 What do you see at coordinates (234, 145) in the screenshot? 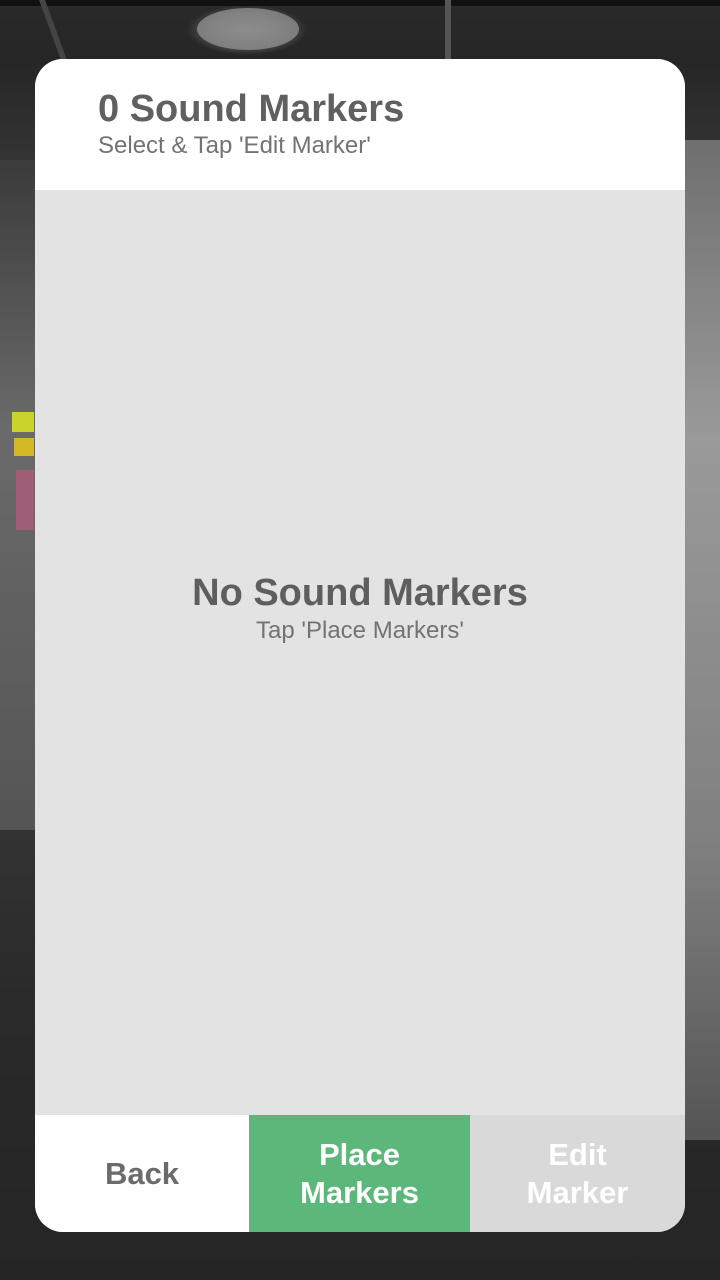
I see `page-subtitle: Select & Tap 'Edit Marker'` at bounding box center [234, 145].